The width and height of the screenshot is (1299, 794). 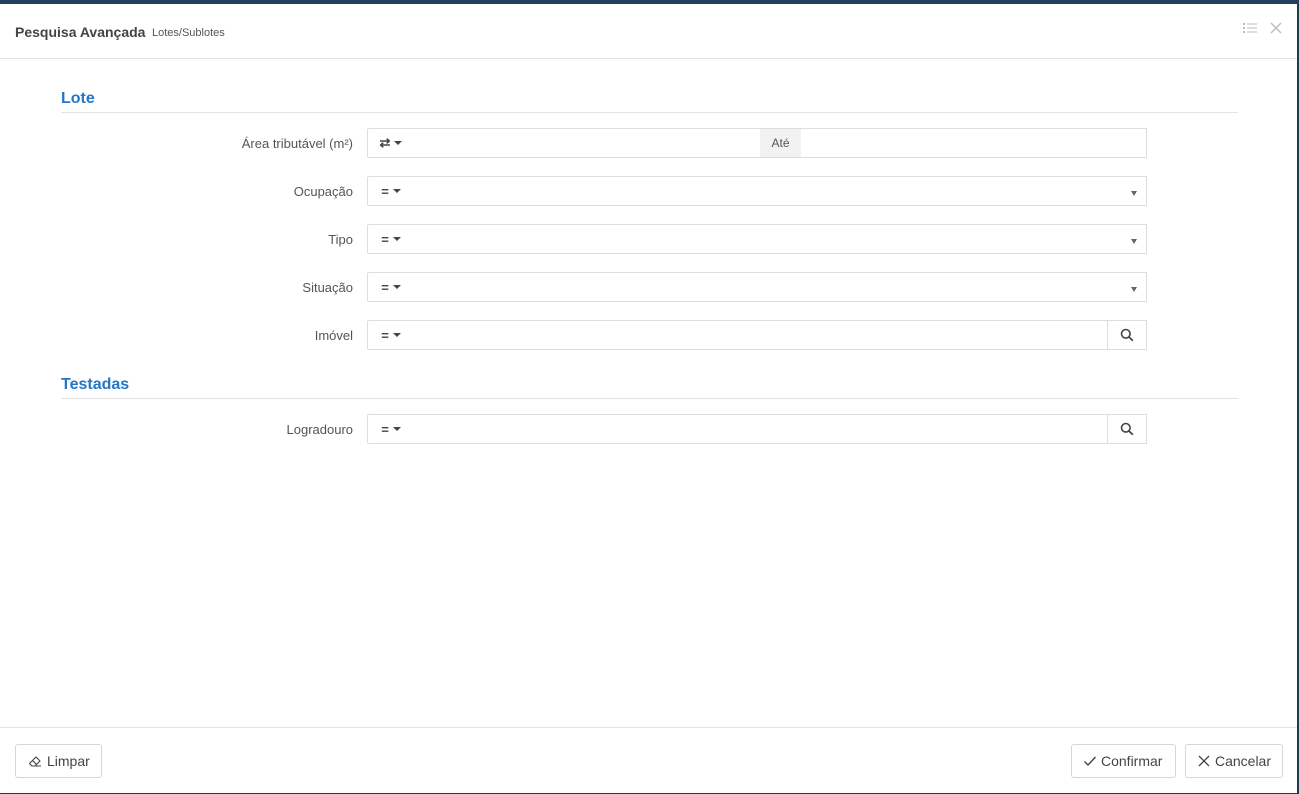 I want to click on imovel-input, so click(x=760, y=335).